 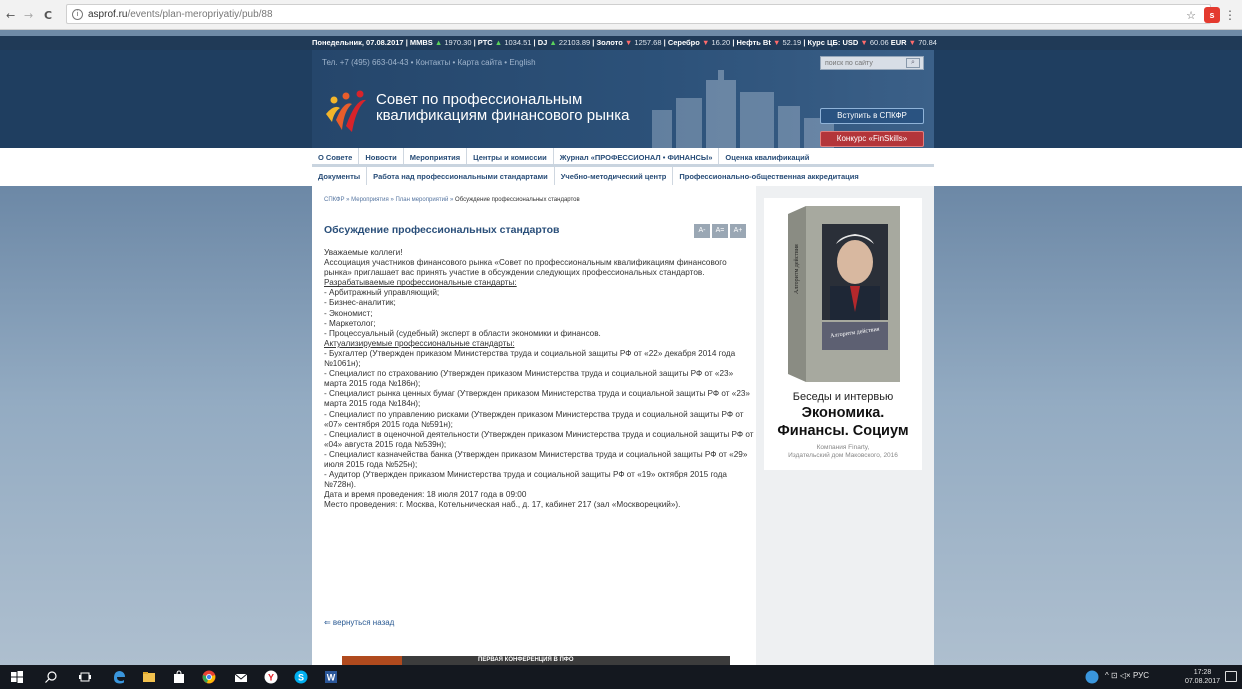 What do you see at coordinates (767, 156) in the screenshot?
I see `primary-menu-item: Оценка квалификаций` at bounding box center [767, 156].